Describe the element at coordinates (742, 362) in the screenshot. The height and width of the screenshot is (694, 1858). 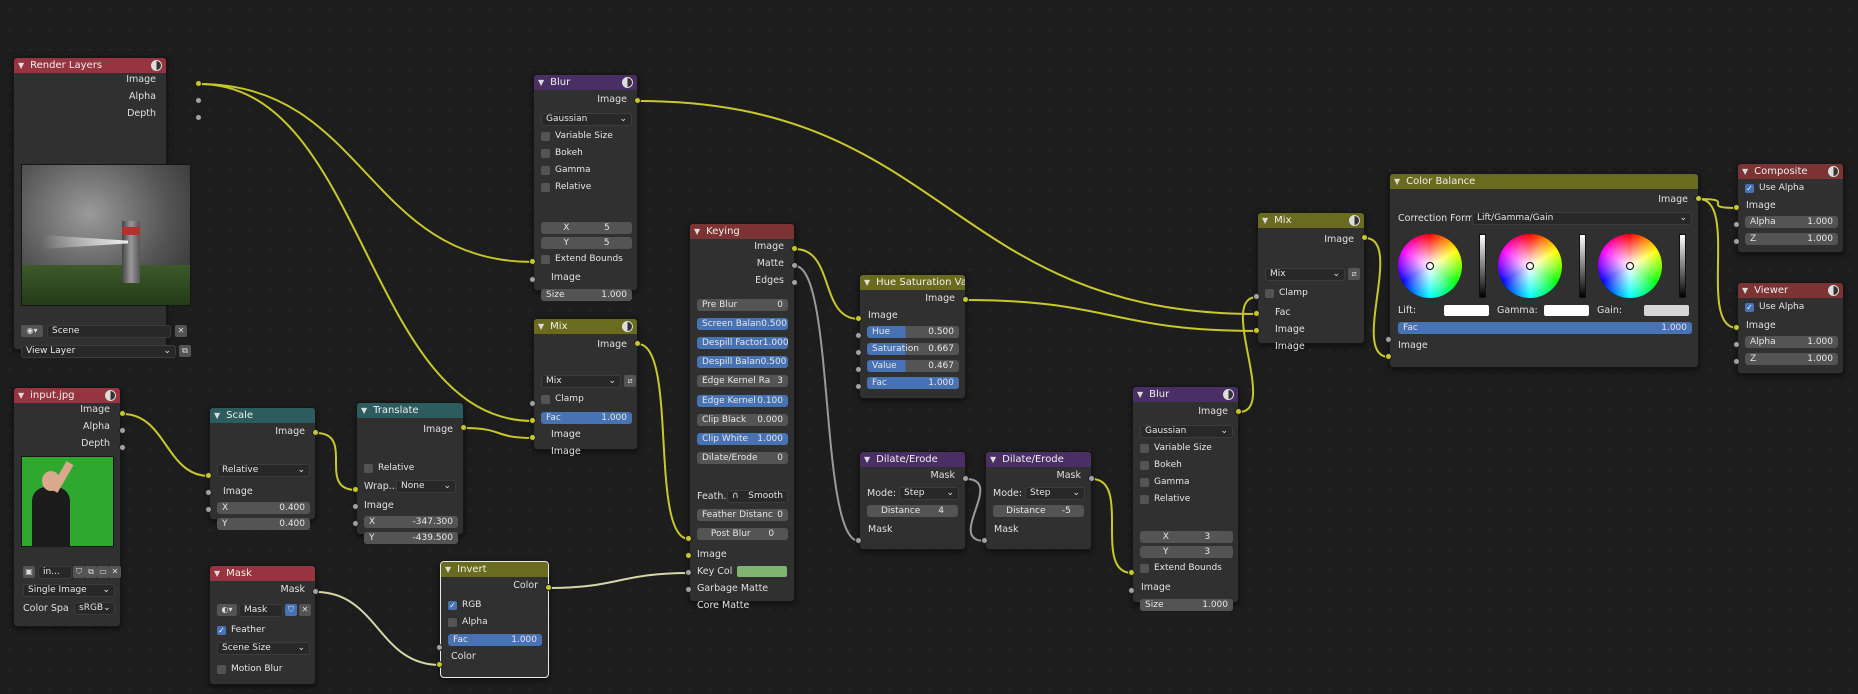
I see `keying-field-3: Despill Balan 0.500` at that location.